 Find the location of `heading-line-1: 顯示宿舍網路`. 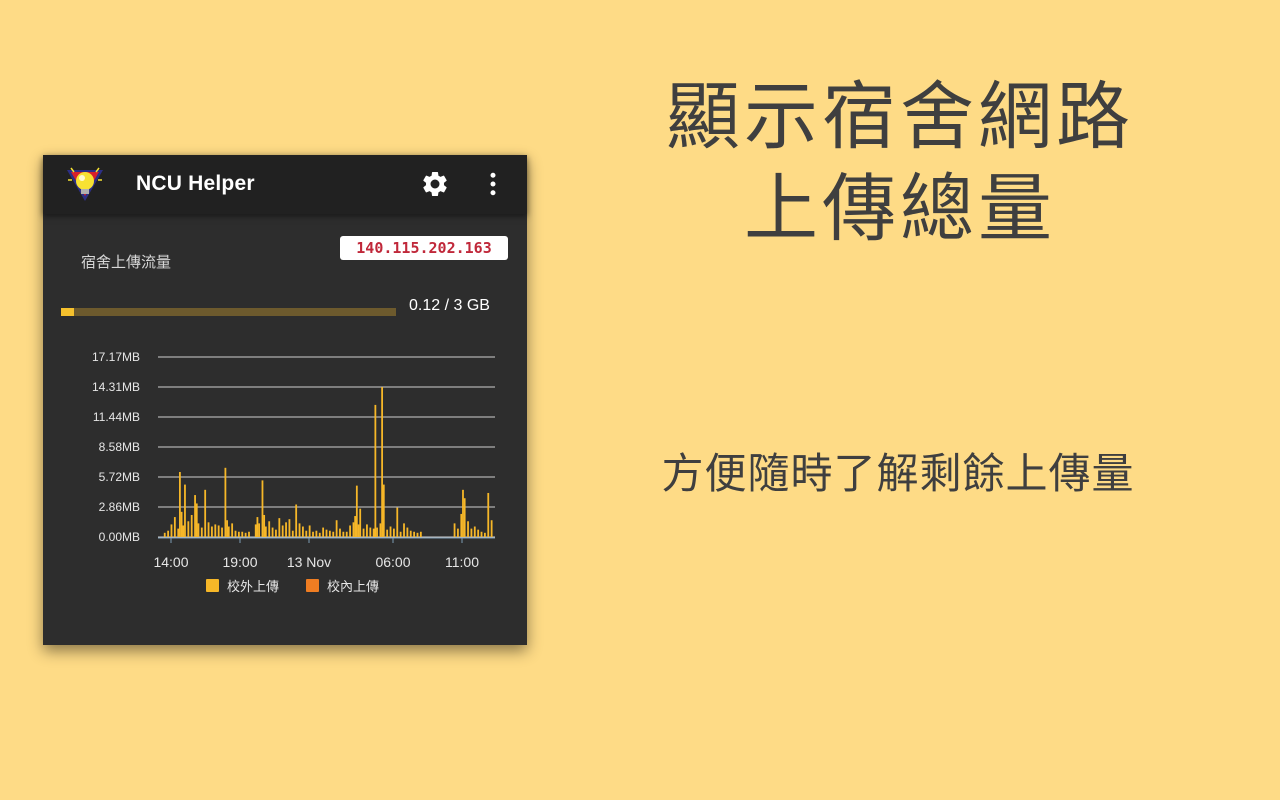

heading-line-1: 顯示宿舍網路 is located at coordinates (900, 117).